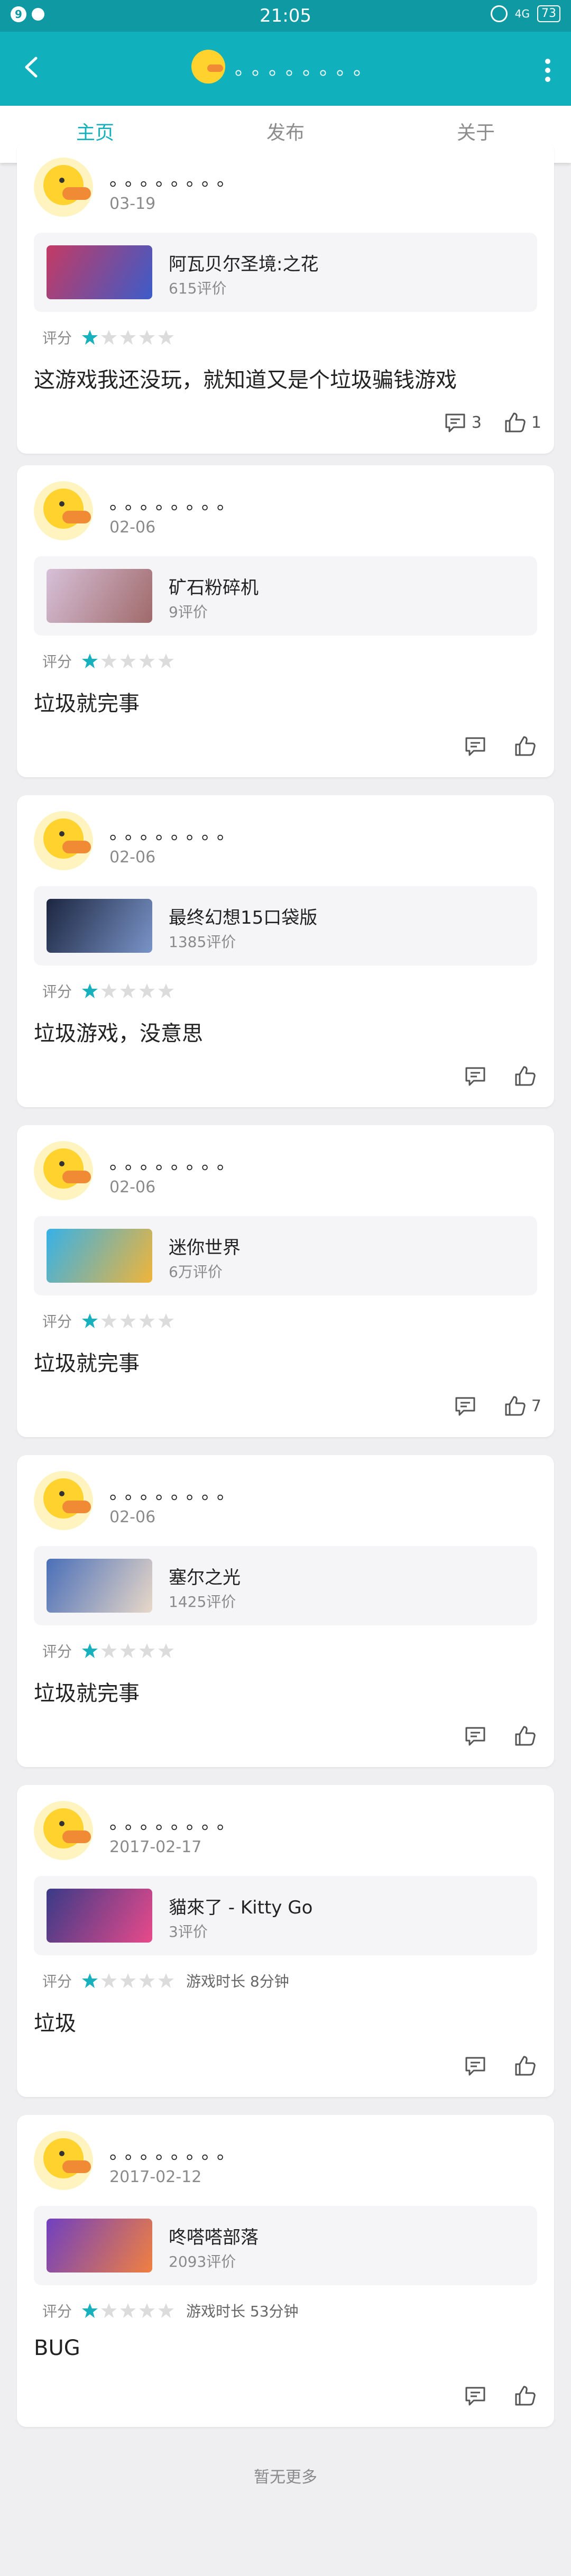  Describe the element at coordinates (285, 272) in the screenshot. I see `game-link: 阿瓦贝尔圣境:之花 615评价` at that location.